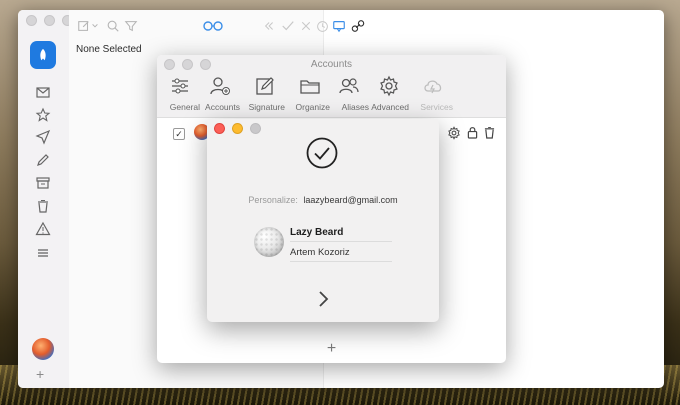 The image size is (680, 405). Describe the element at coordinates (349, 86) in the screenshot. I see `people-icon` at that location.